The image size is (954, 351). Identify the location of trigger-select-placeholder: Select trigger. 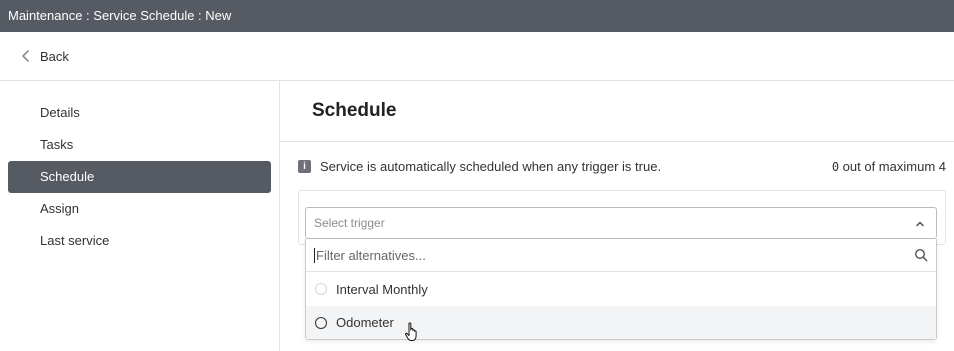
(349, 223).